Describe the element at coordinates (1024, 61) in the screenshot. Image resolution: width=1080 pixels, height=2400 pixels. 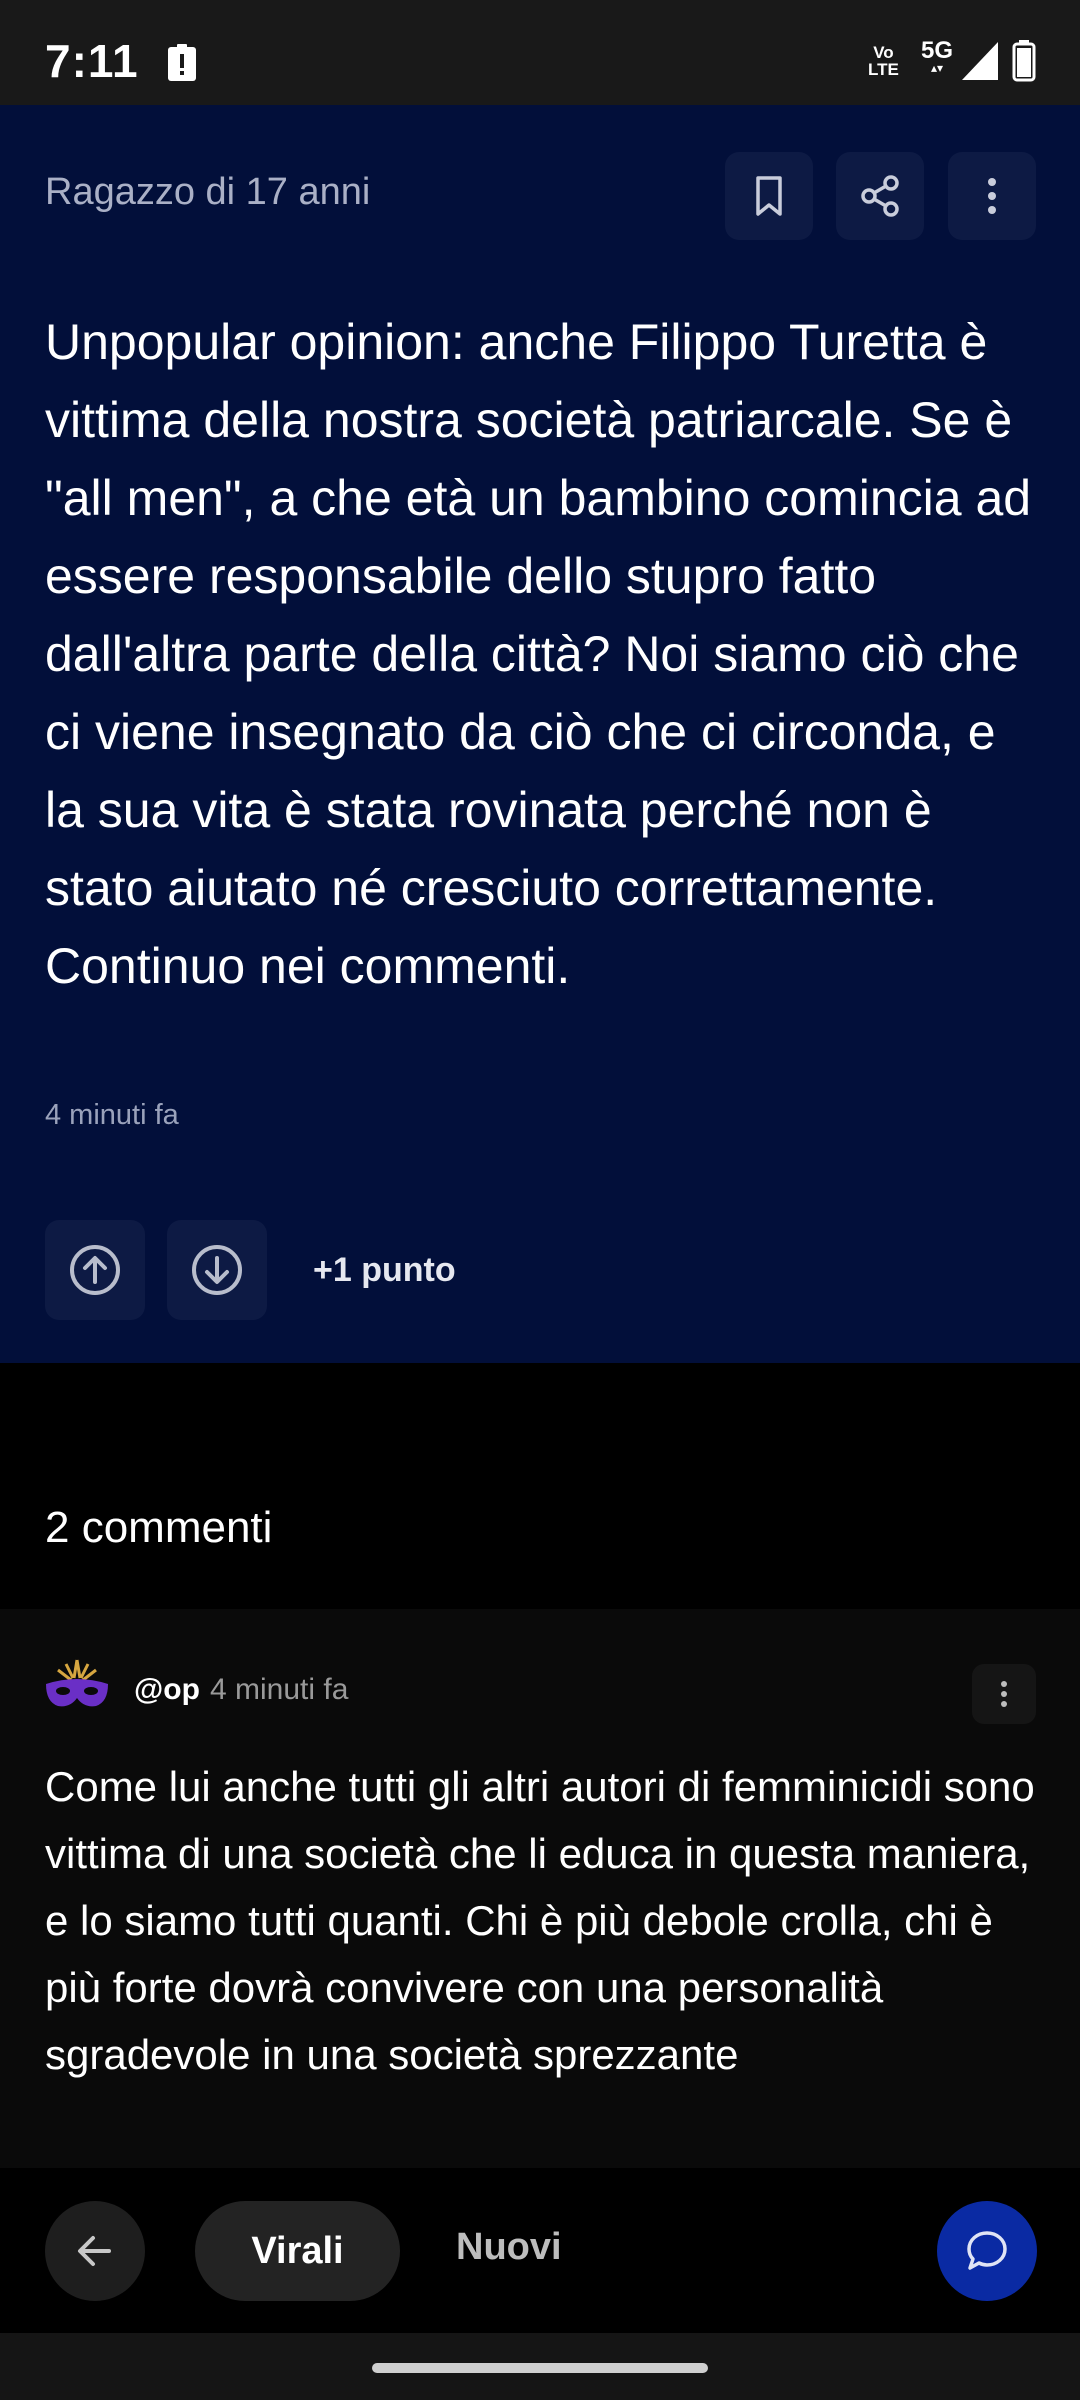
I see `battery-icon` at that location.